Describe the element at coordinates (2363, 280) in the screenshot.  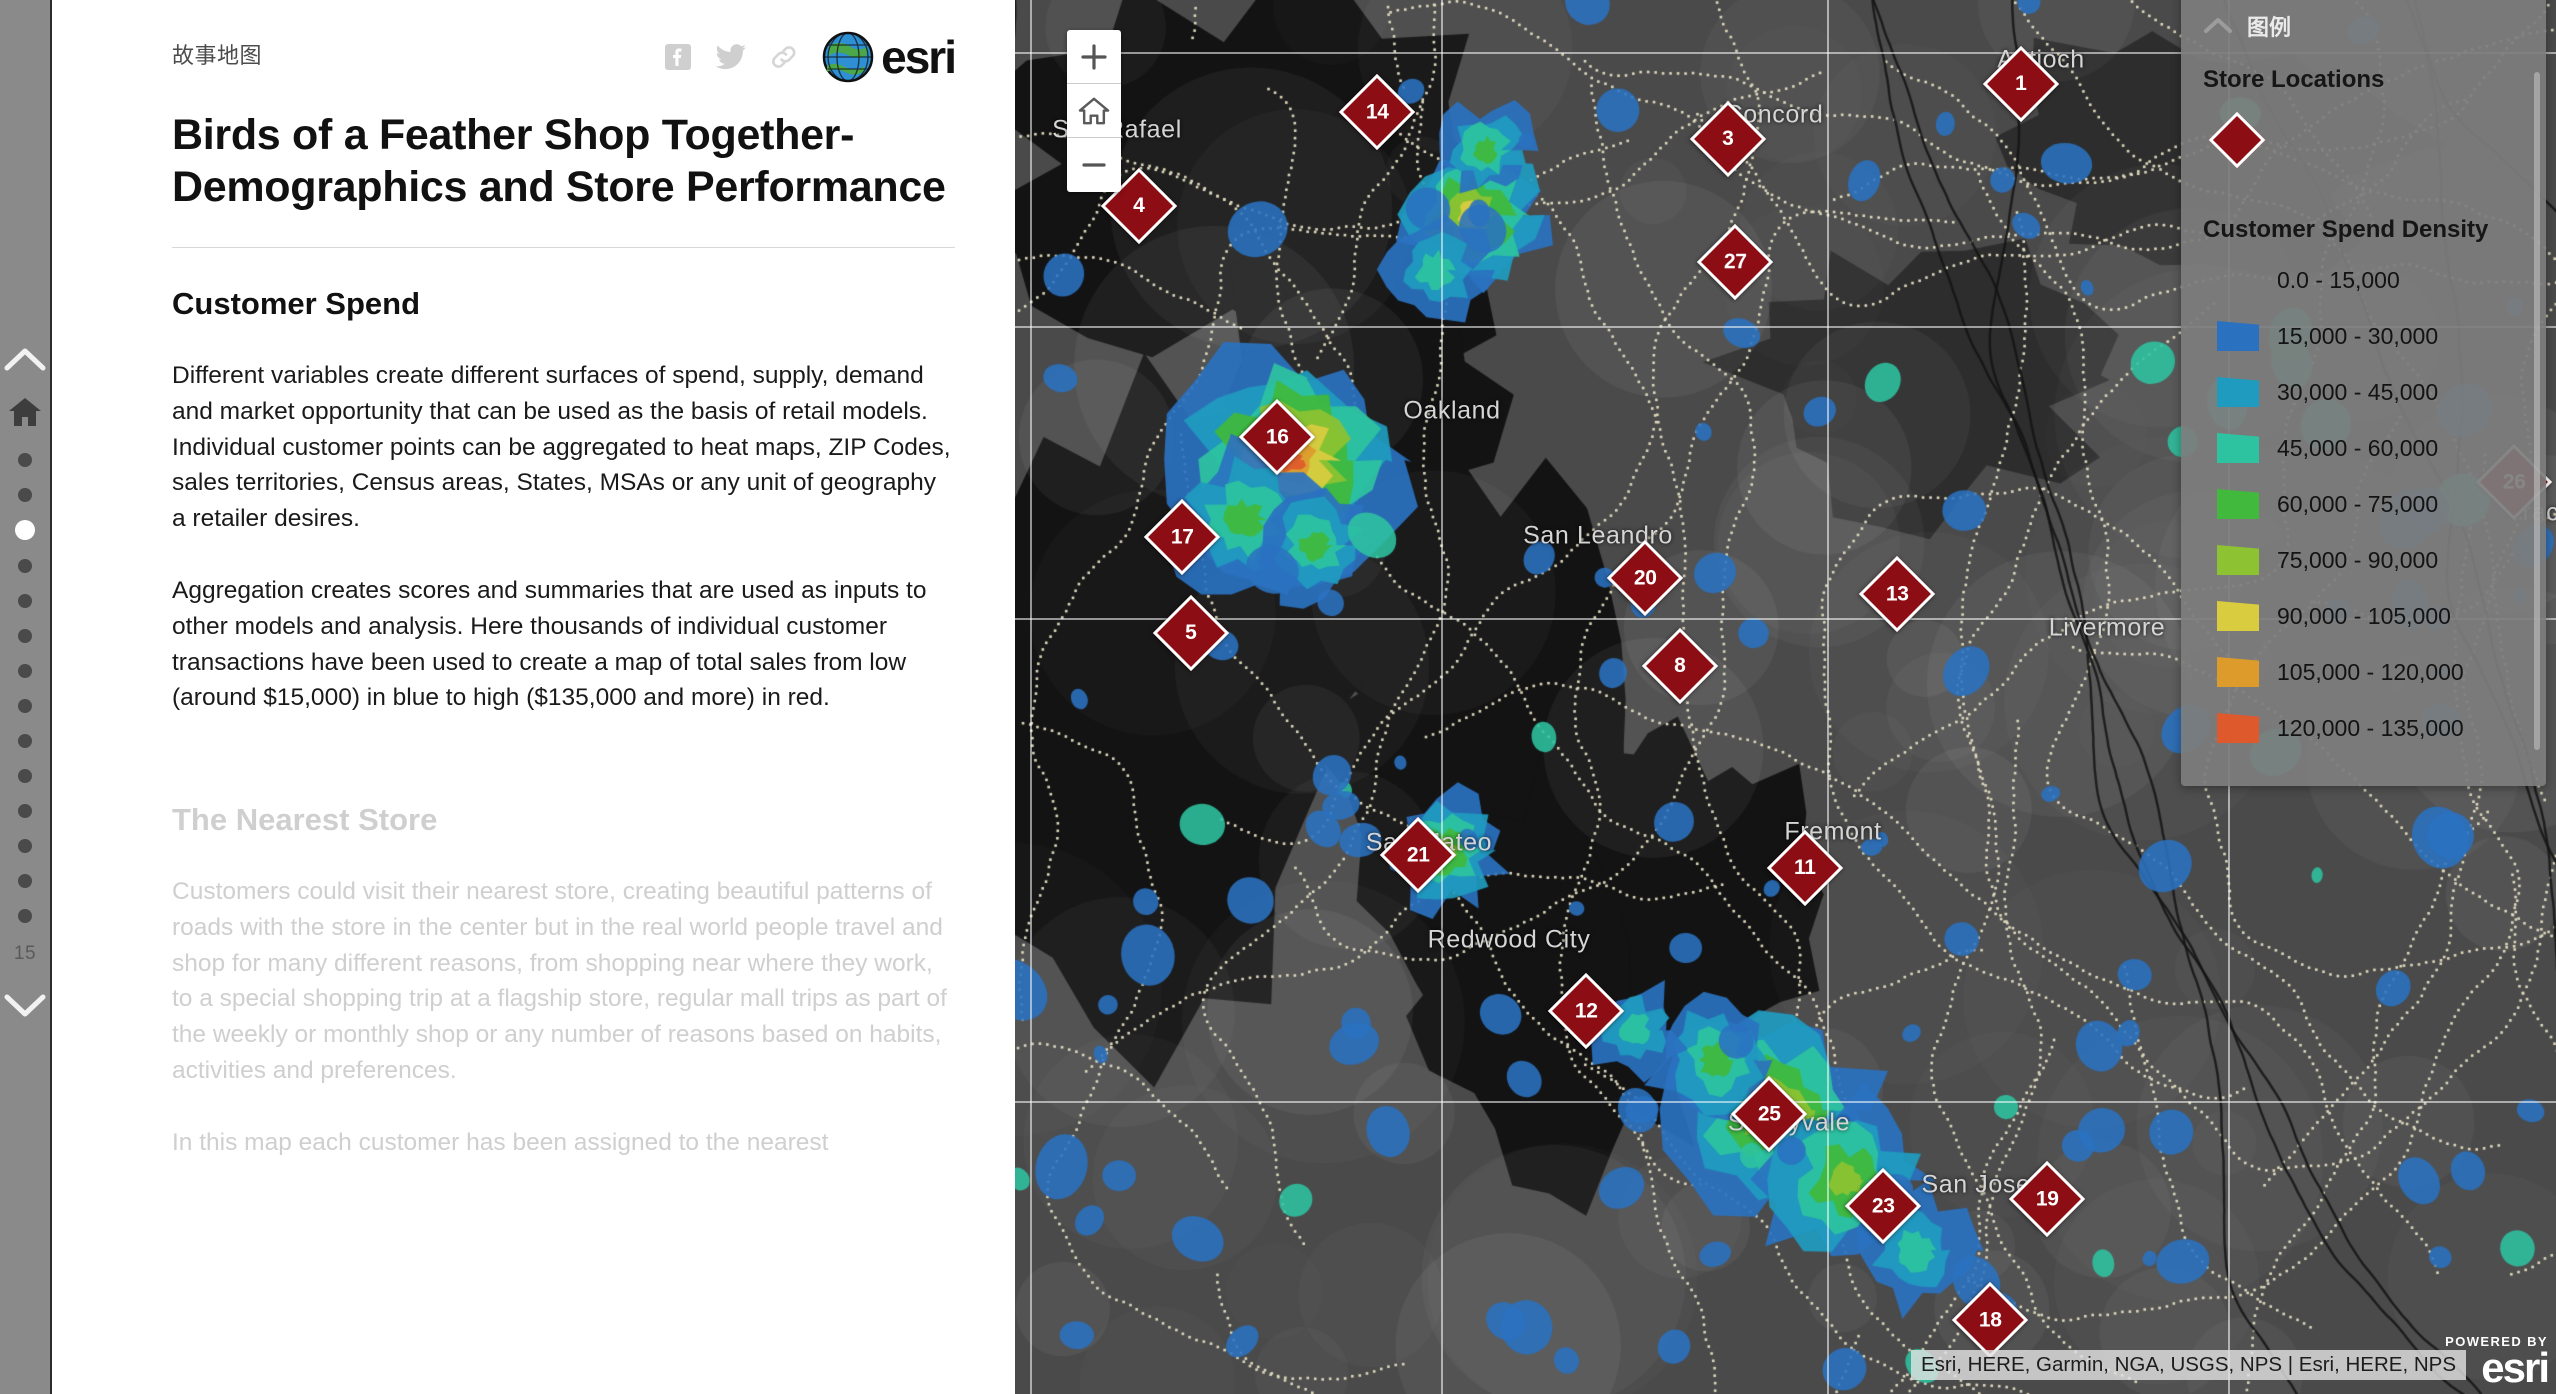
I see `legend-class-row: 0.0 - 15,000` at that location.